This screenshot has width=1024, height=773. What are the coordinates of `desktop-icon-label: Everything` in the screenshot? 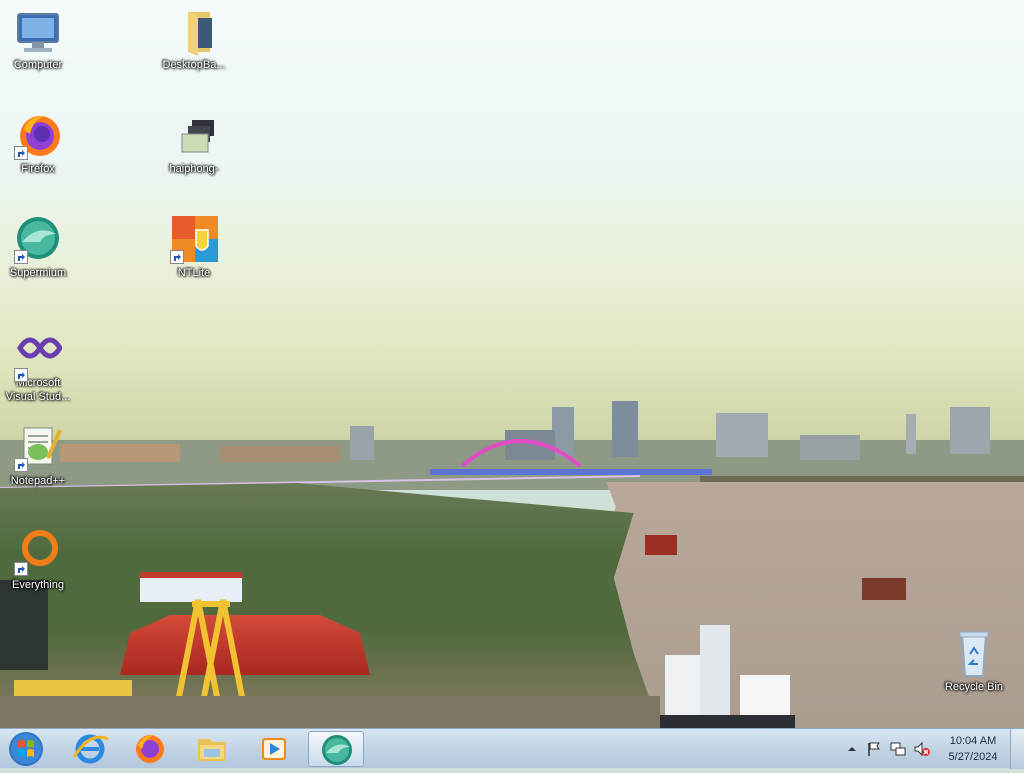 It's located at (38, 585).